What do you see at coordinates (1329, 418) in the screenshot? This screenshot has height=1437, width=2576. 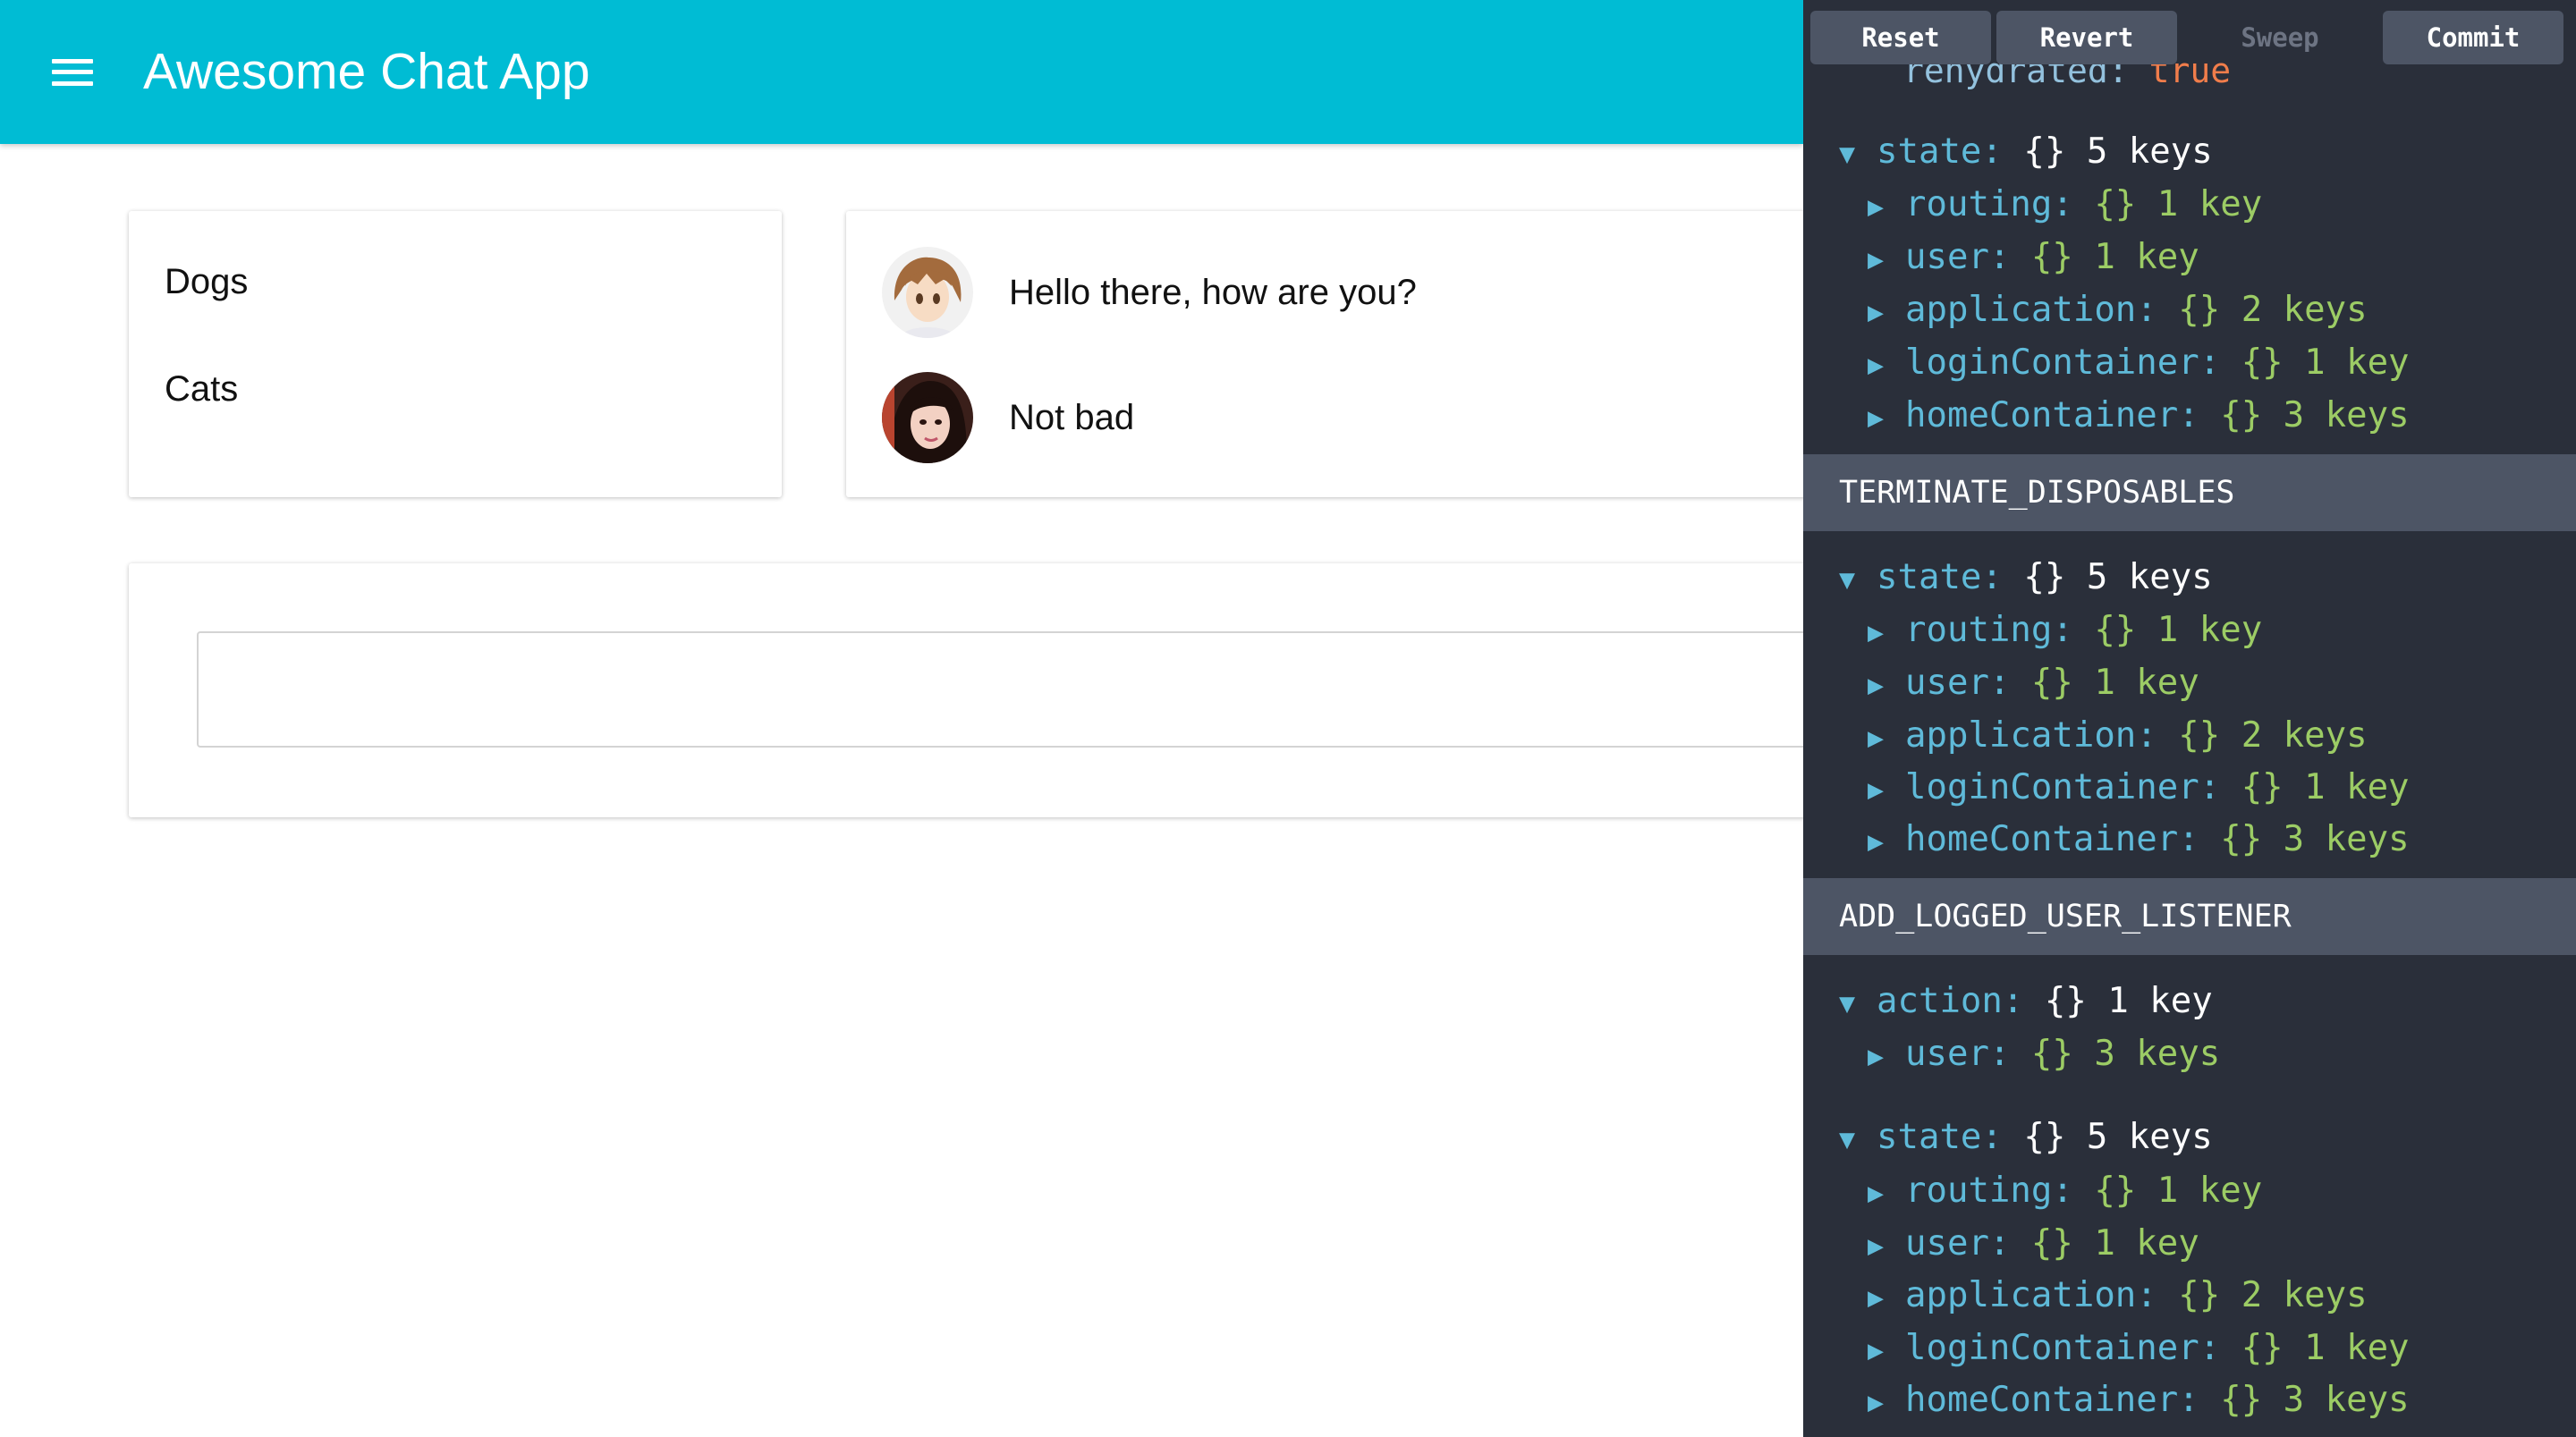 I see `message-item: Not bad` at bounding box center [1329, 418].